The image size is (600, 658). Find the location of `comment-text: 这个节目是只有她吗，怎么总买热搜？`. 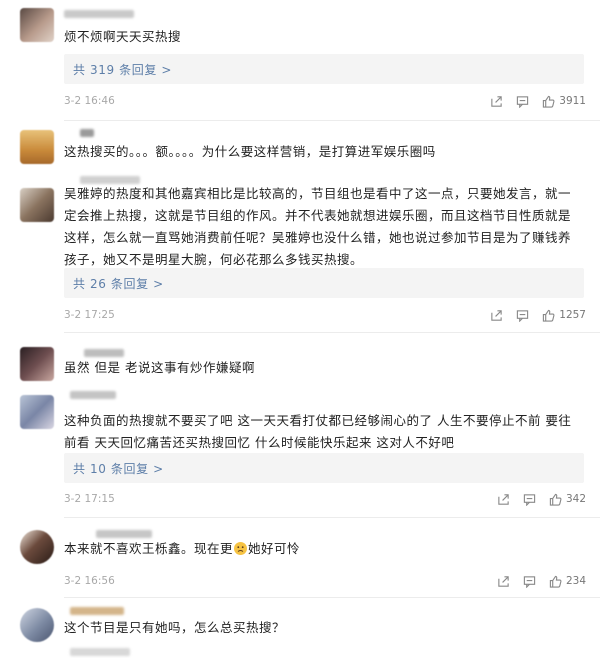

comment-text: 这个节目是只有她吗，怎么总买热搜？ is located at coordinates (175, 627).